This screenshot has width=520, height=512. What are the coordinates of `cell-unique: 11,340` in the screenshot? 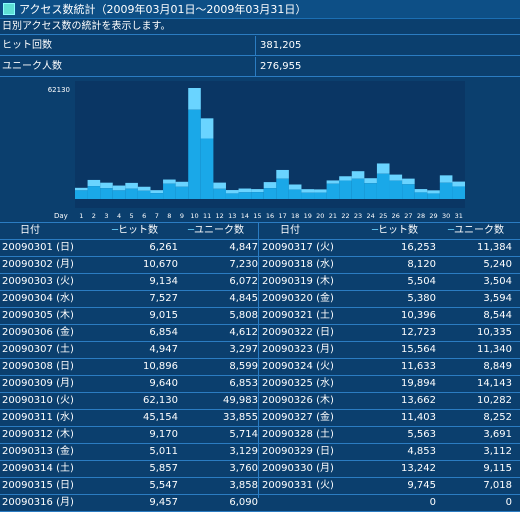 It's located at (494, 349).